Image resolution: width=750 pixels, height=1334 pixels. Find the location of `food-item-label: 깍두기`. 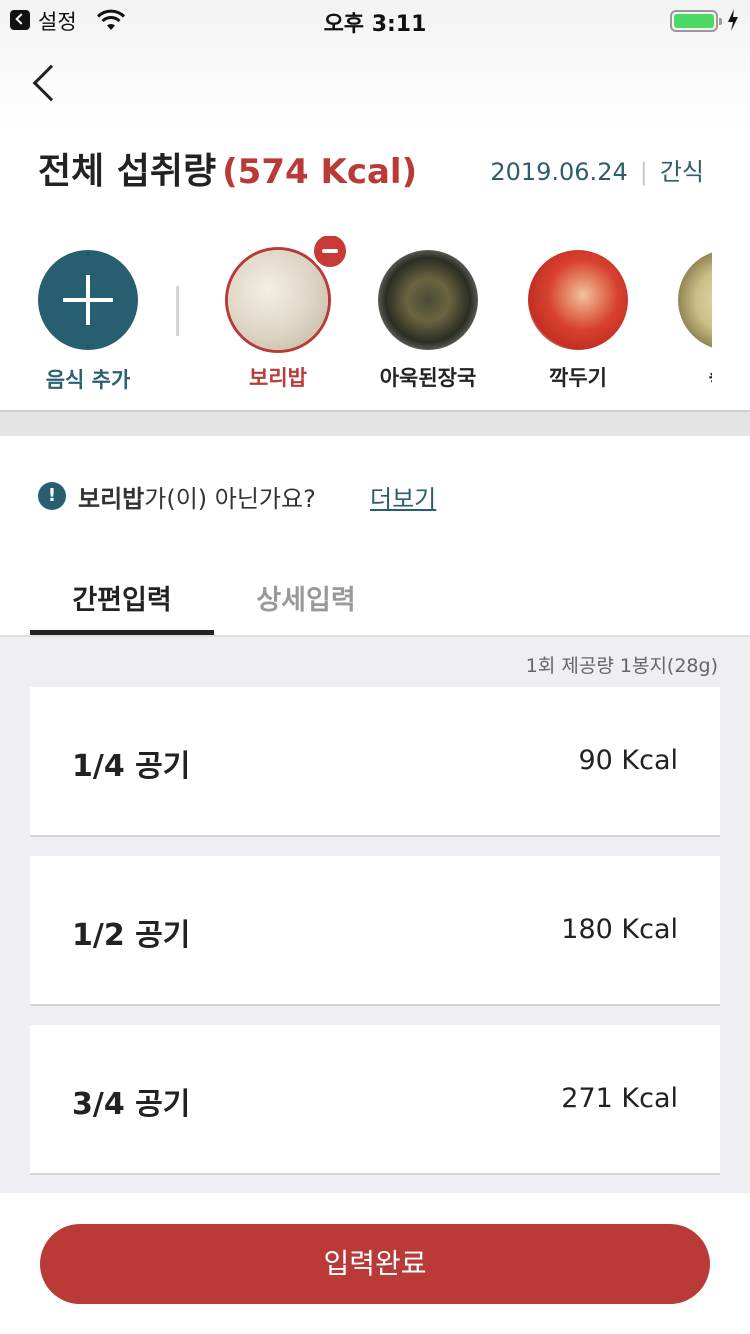

food-item-label: 깍두기 is located at coordinates (578, 378).